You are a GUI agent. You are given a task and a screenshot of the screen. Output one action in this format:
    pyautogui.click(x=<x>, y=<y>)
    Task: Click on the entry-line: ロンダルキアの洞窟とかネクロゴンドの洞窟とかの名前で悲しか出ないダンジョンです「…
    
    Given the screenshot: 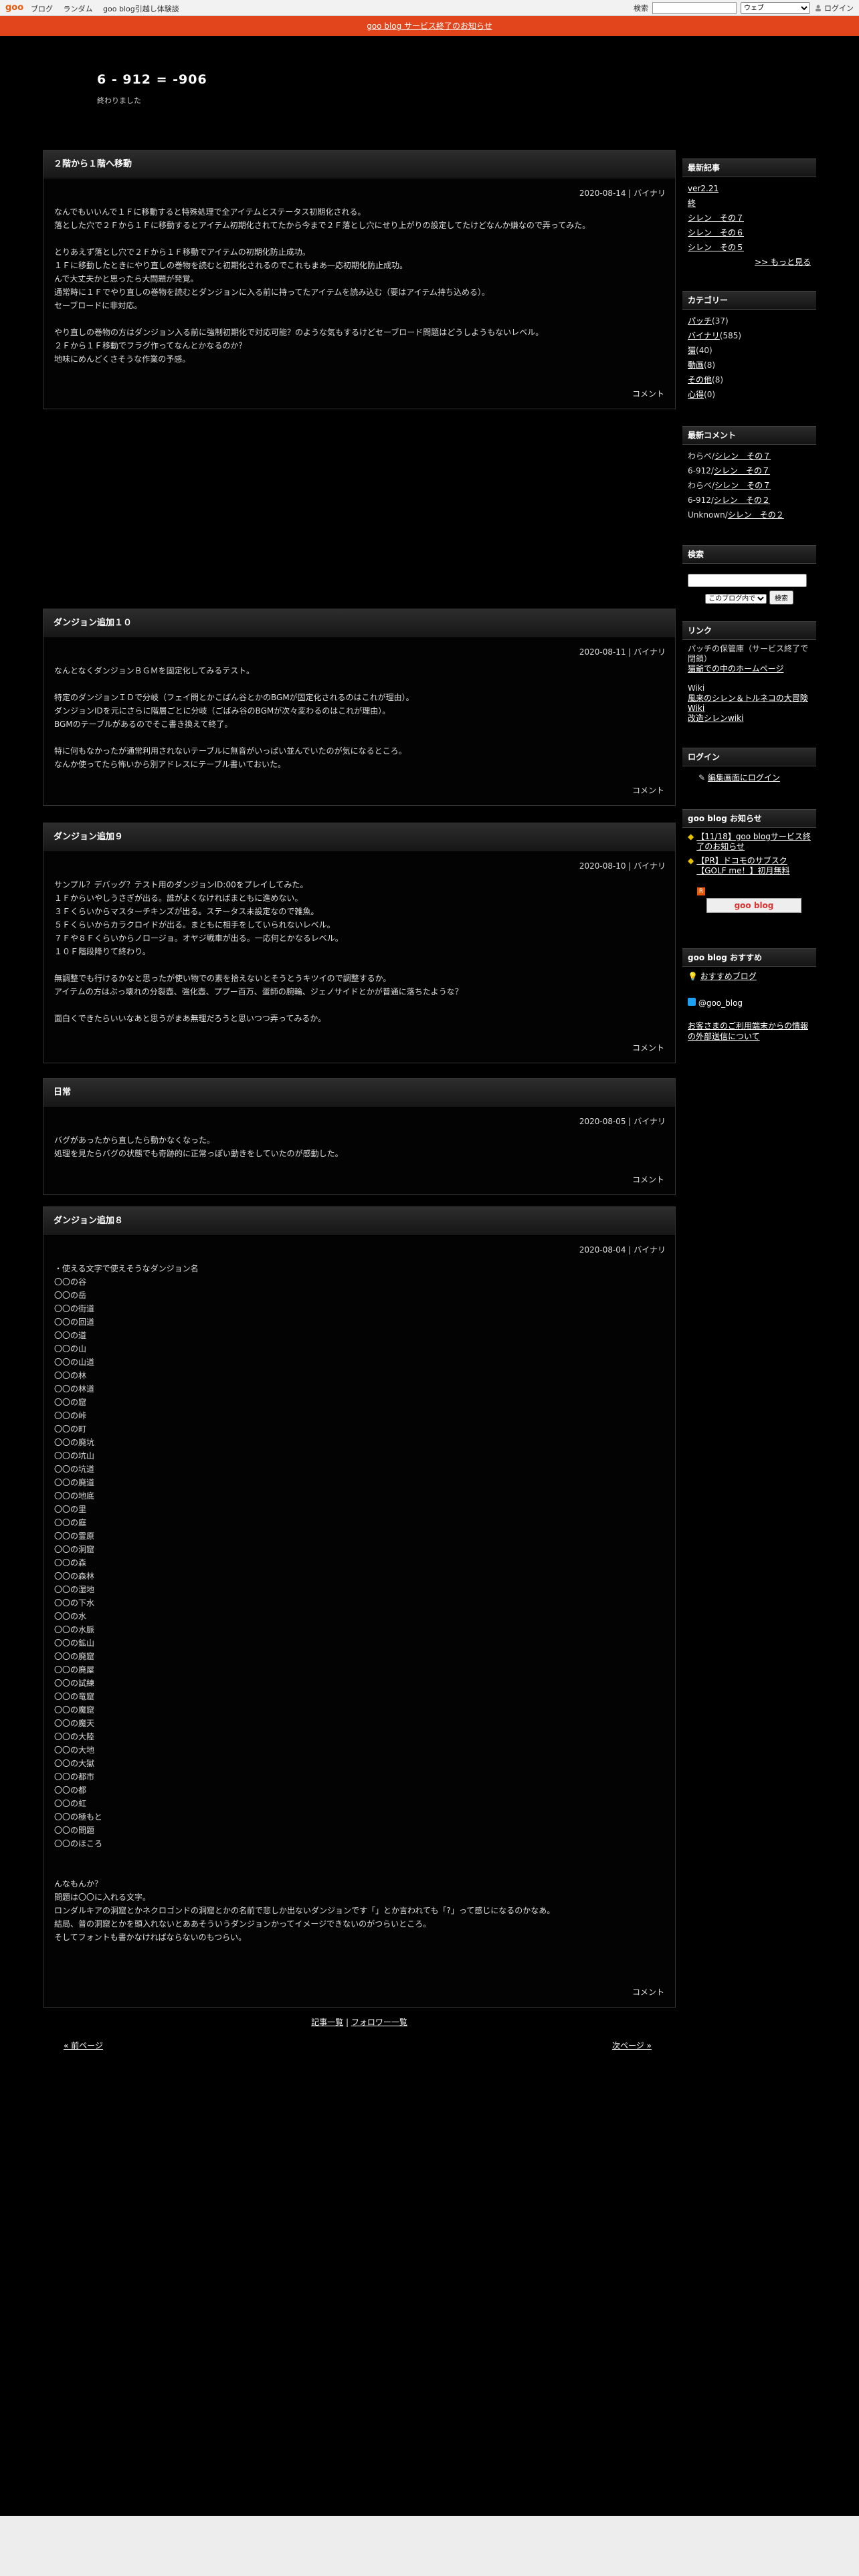 What is the action you would take?
    pyautogui.click(x=304, y=1910)
    